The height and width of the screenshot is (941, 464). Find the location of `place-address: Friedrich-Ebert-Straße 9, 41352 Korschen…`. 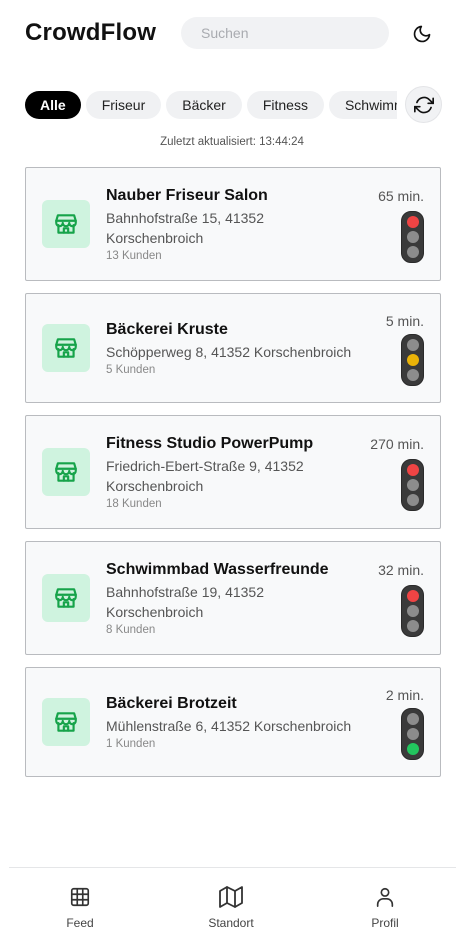

place-address: Friedrich-Ebert-Straße 9, 41352 Korschen… is located at coordinates (205, 476).